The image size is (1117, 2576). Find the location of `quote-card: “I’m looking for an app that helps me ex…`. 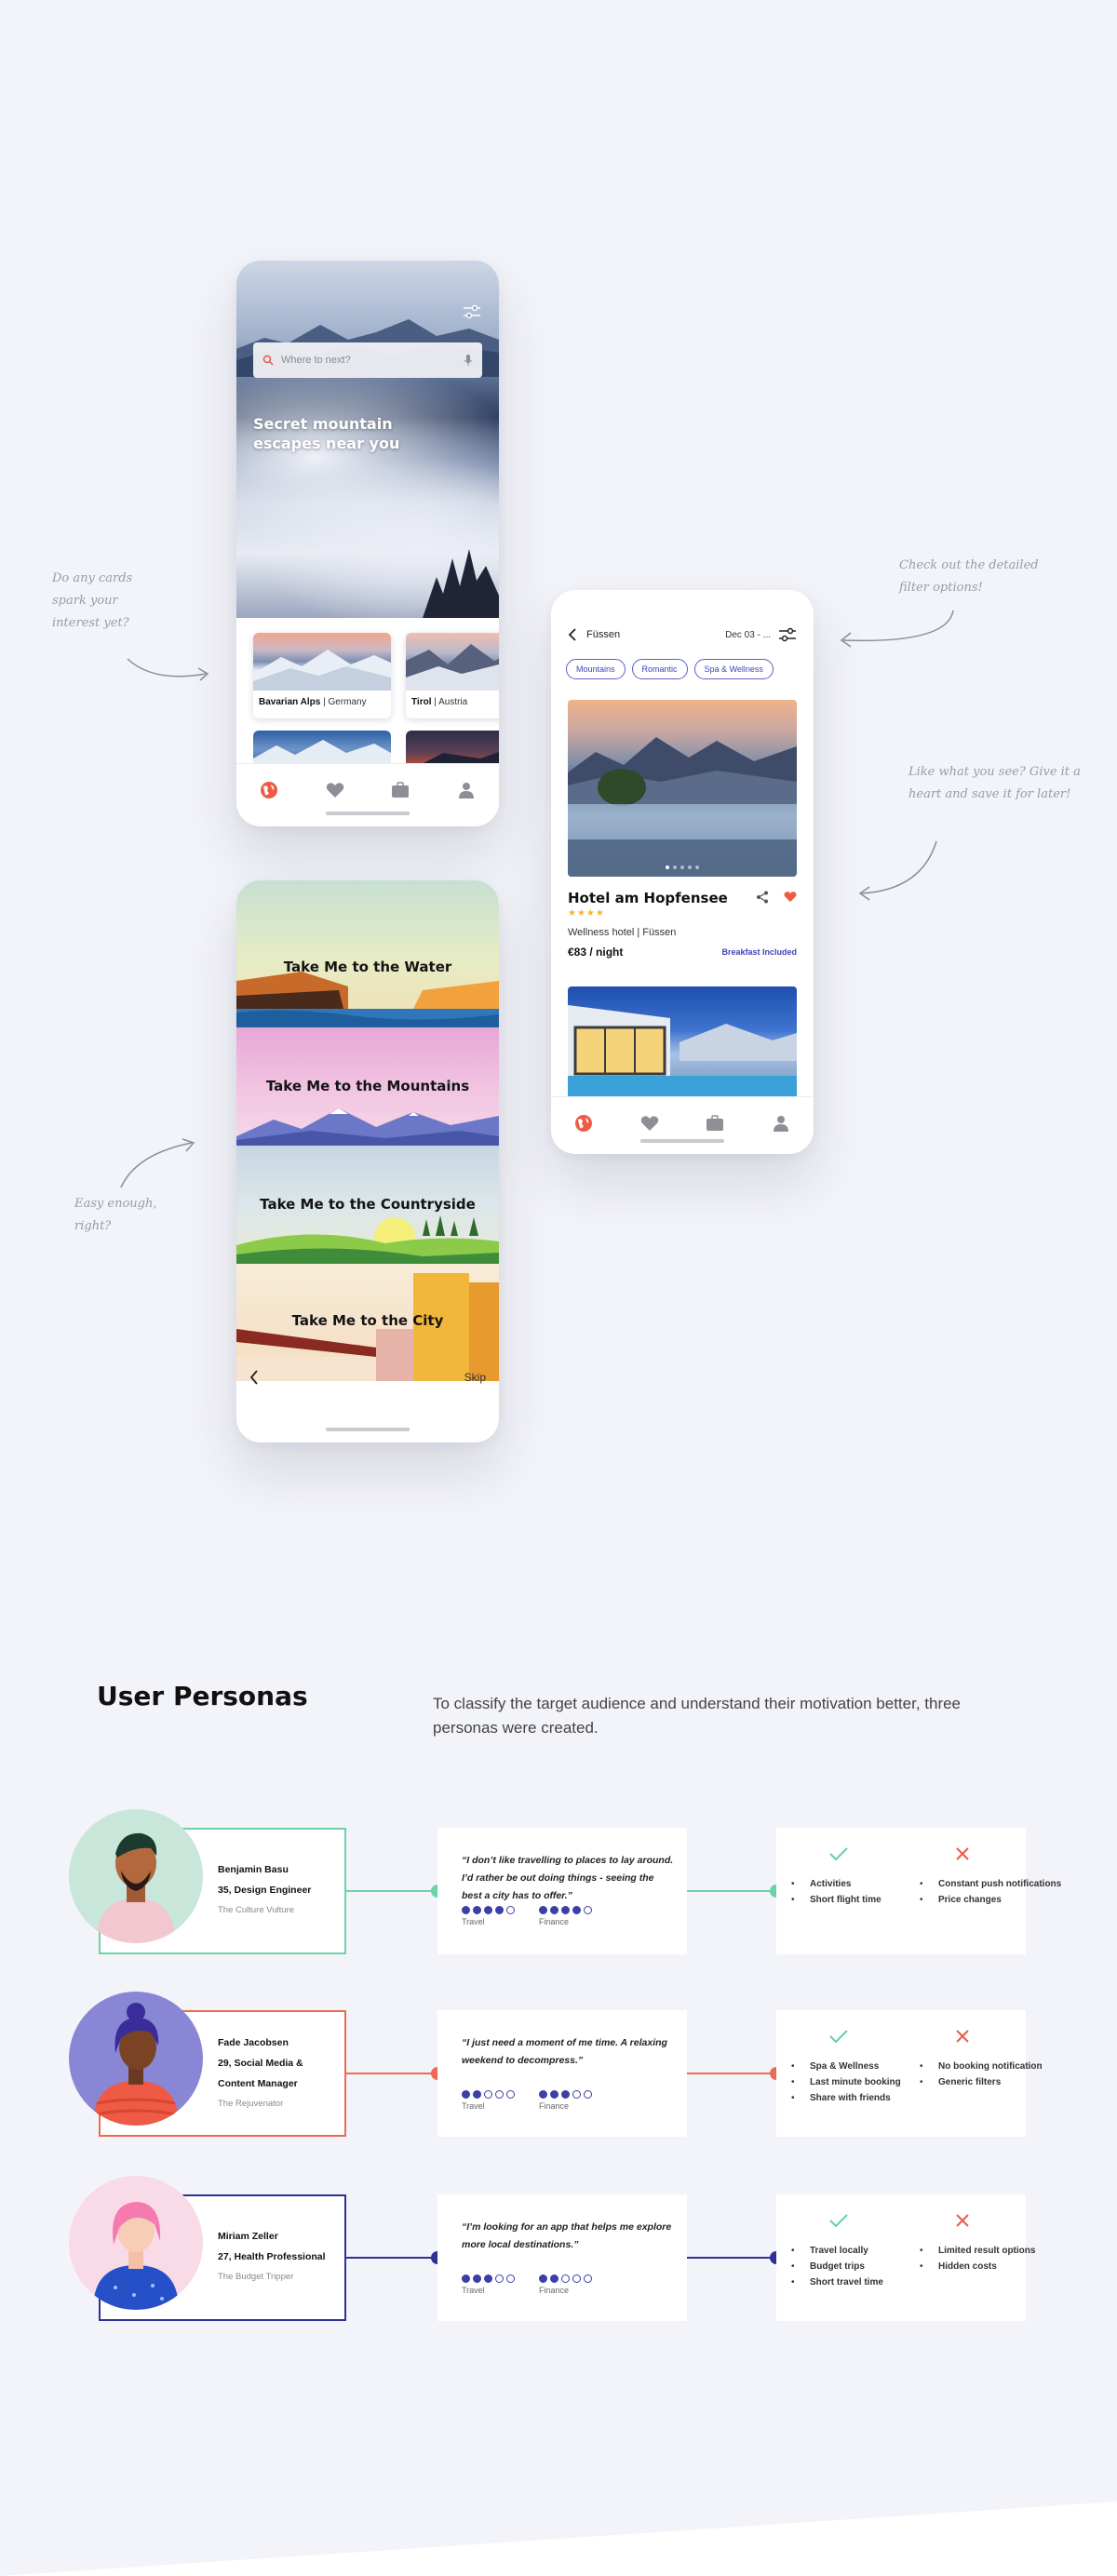

quote-card: “I’m looking for an app that helps me ex… is located at coordinates (562, 2257).